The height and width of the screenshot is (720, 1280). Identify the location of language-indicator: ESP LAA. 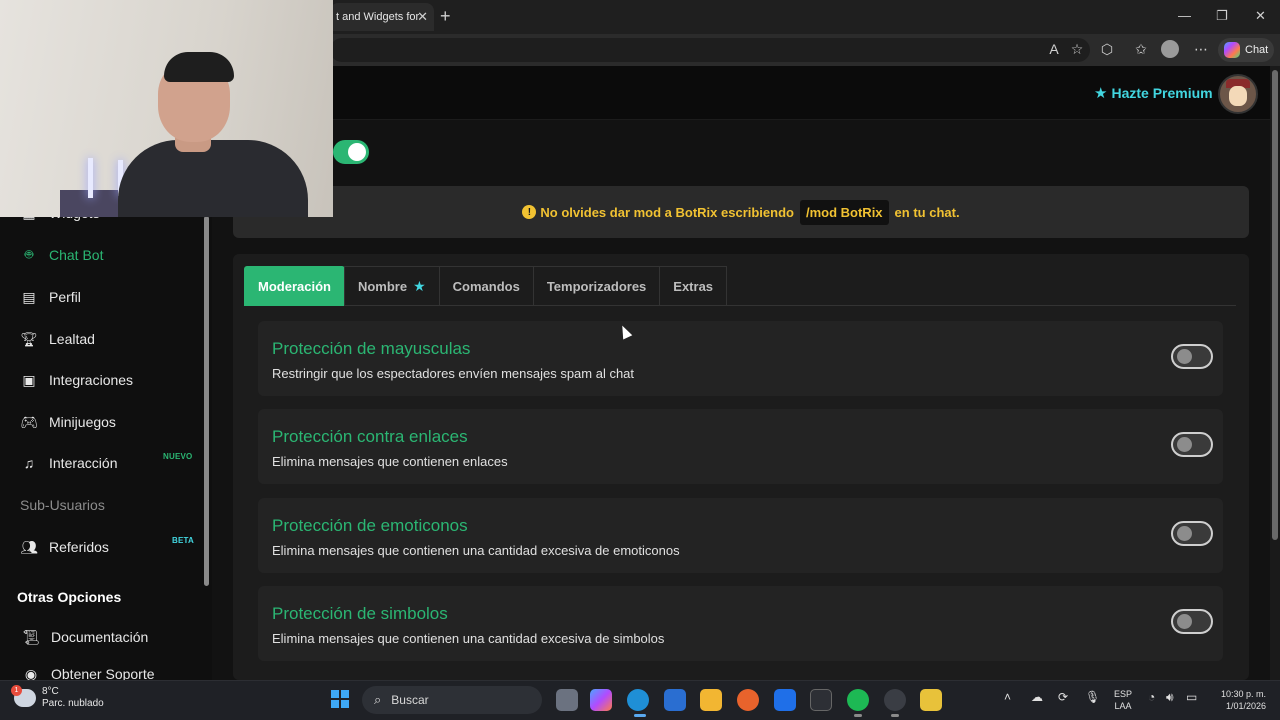
(1123, 700).